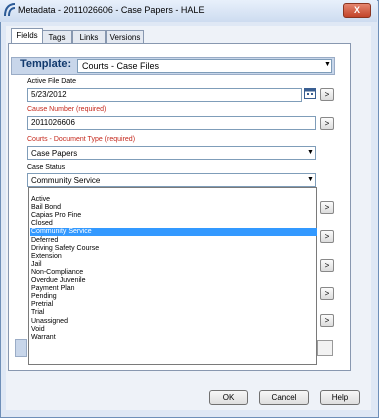 The width and height of the screenshot is (379, 418). What do you see at coordinates (173, 305) in the screenshot?
I see `case-status-option: Pretrial` at bounding box center [173, 305].